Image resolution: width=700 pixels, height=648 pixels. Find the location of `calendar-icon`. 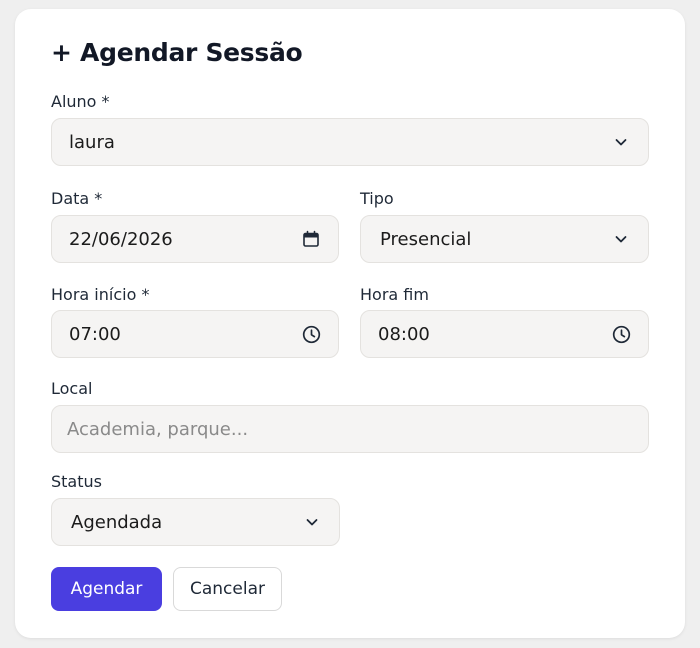

calendar-icon is located at coordinates (311, 239).